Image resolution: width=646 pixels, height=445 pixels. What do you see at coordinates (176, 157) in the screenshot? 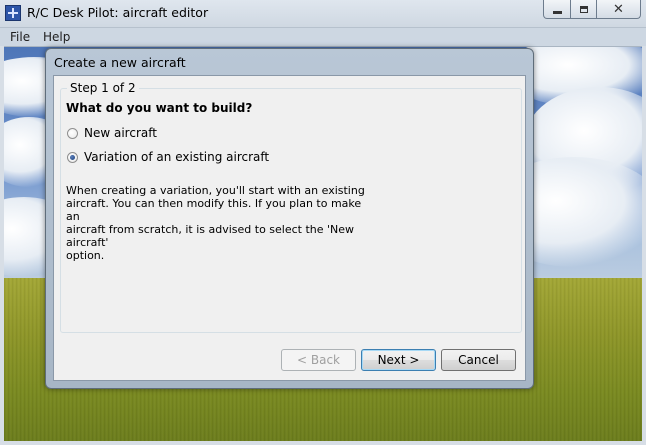
I see `radio-variation-label: Variation of an existing aircraft` at bounding box center [176, 157].